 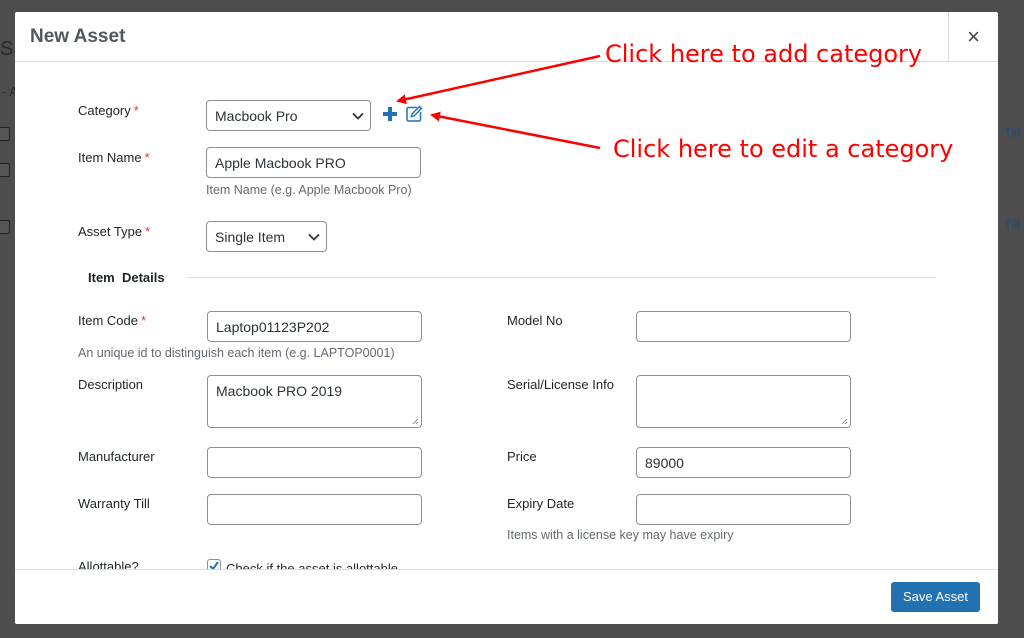 I want to click on item-code-label: Item Code *, so click(x=112, y=320).